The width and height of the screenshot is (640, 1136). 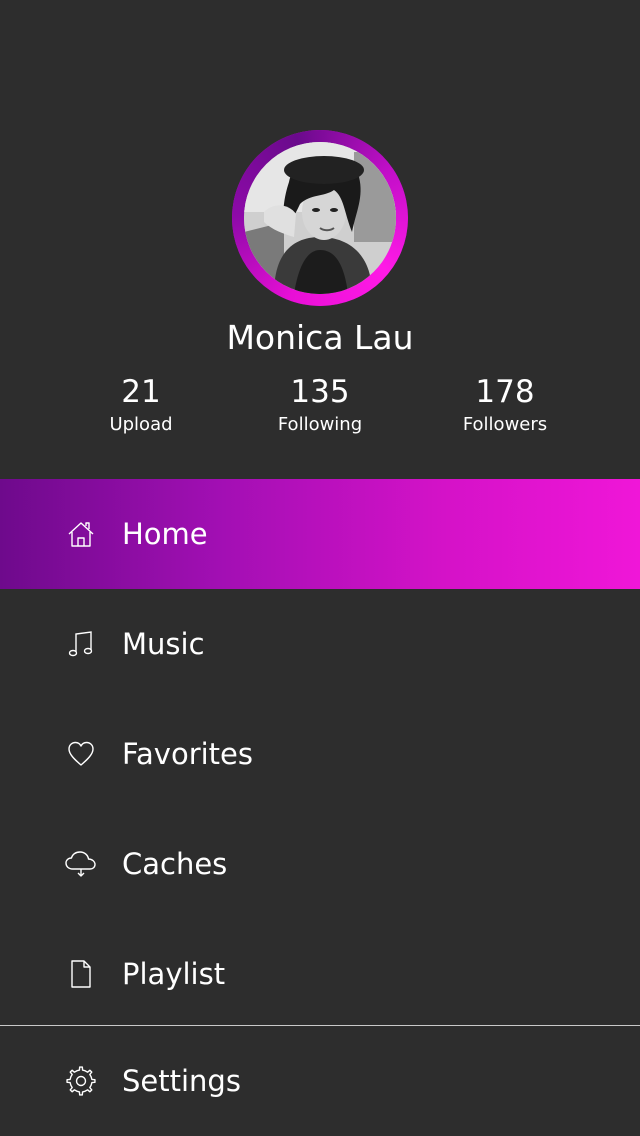 I want to click on document-icon, so click(x=81, y=974).